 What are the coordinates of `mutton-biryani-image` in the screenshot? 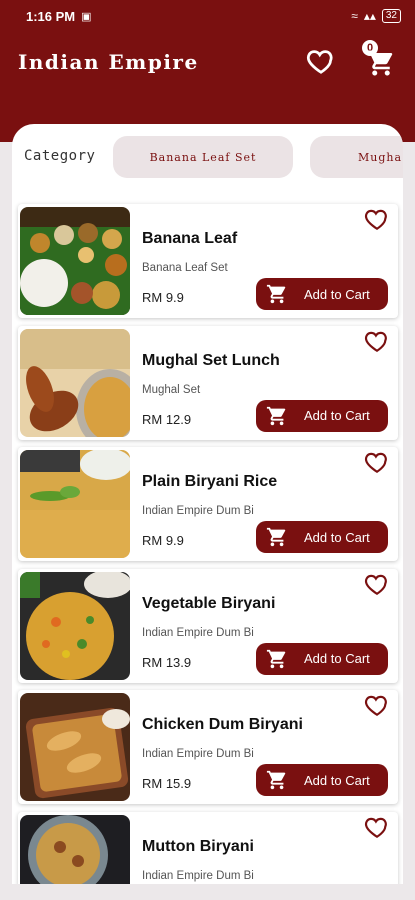 It's located at (75, 849).